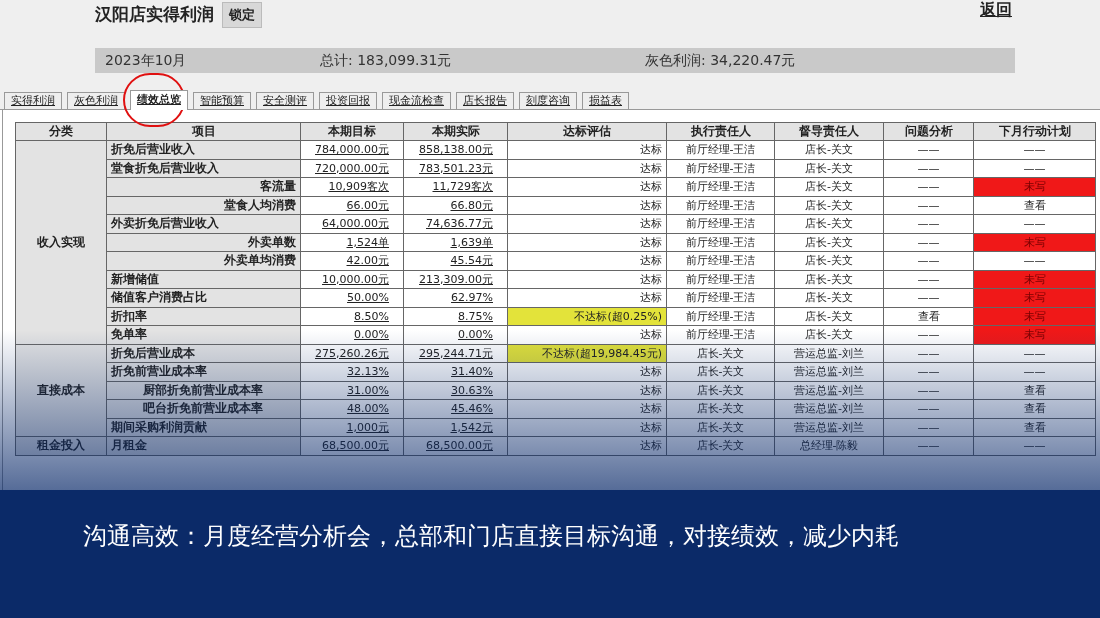 The image size is (1100, 618). Describe the element at coordinates (61, 131) in the screenshot. I see `column-header: 分类` at that location.